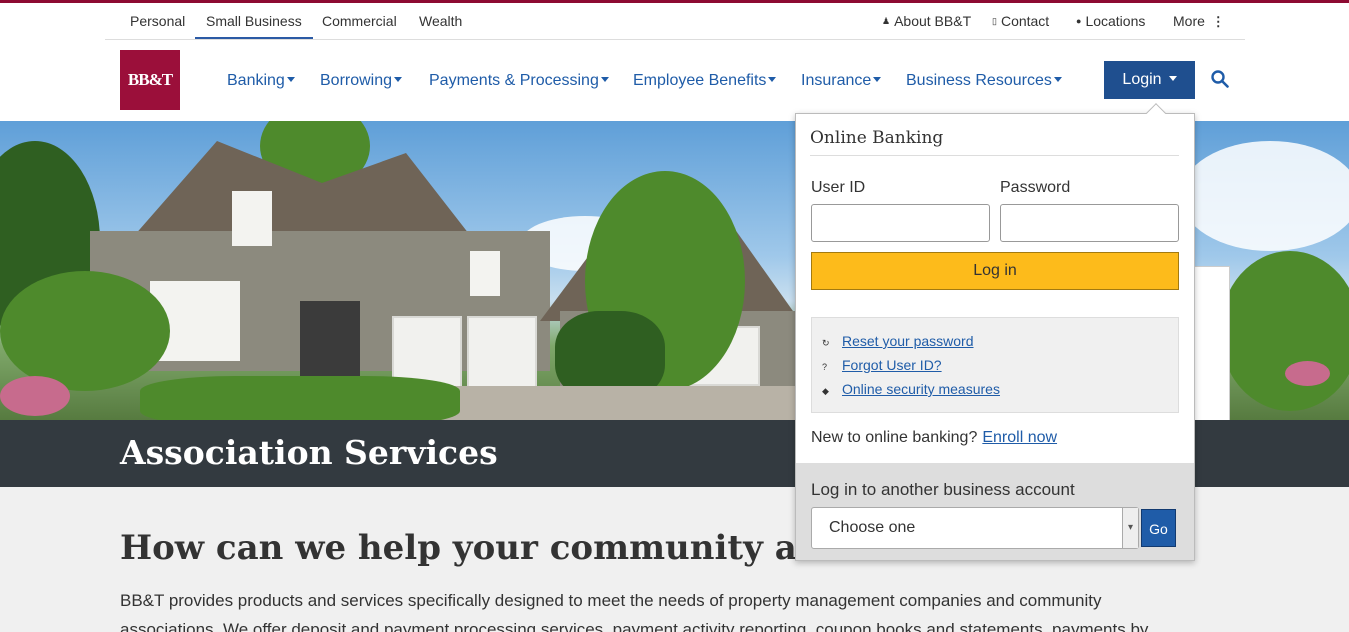 The width and height of the screenshot is (1349, 632). I want to click on enroll-now-link: Enroll now, so click(1019, 437).